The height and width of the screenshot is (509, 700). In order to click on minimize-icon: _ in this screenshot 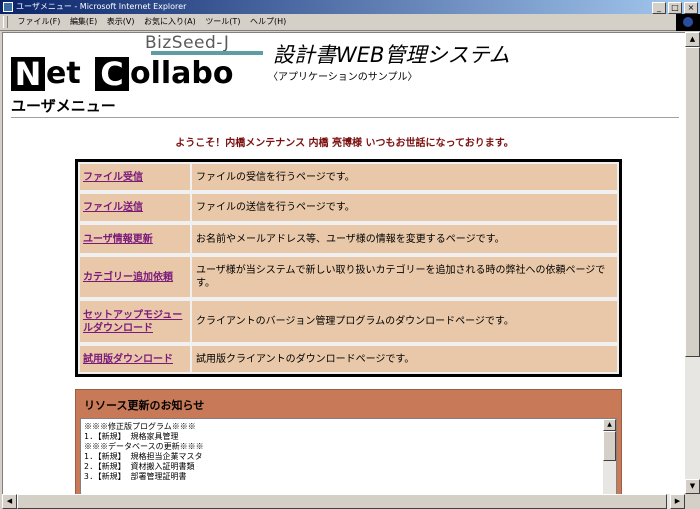, I will do `click(659, 8)`.